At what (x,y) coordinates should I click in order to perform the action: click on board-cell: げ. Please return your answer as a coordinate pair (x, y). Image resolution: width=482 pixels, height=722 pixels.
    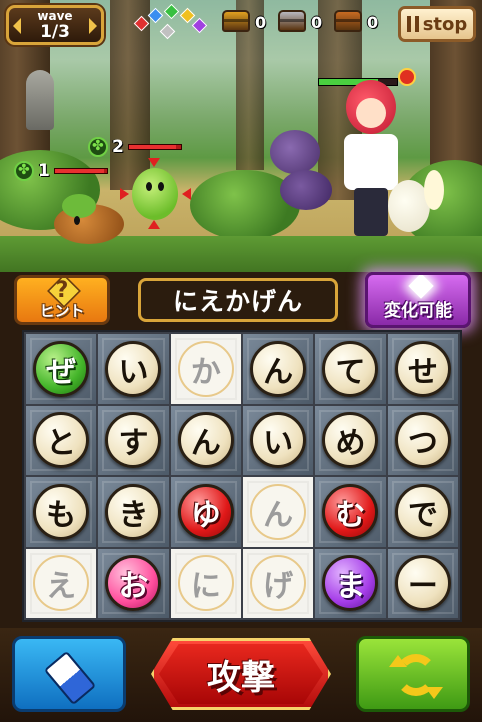
    Looking at the image, I should click on (278, 583).